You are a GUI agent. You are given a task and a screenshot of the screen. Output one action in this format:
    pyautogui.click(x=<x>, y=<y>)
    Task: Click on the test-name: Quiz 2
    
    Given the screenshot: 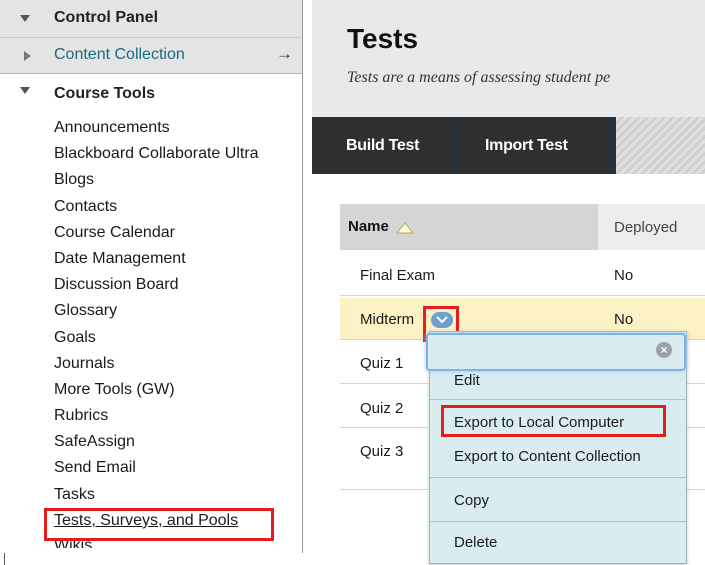 What is the action you would take?
    pyautogui.click(x=381, y=408)
    